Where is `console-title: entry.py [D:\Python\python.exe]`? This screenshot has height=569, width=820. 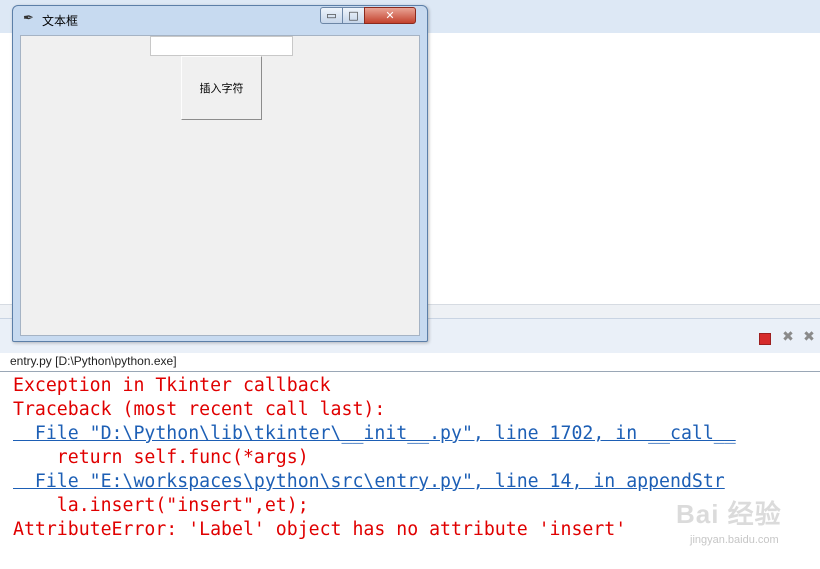 console-title: entry.py [D:\Python\python.exe] is located at coordinates (93, 361).